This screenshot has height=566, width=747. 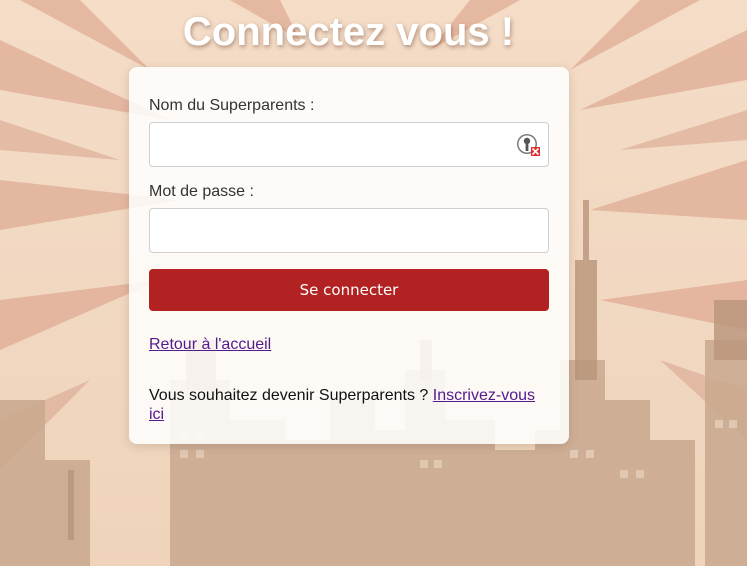 I want to click on password-manager-key-icon, so click(x=528, y=145).